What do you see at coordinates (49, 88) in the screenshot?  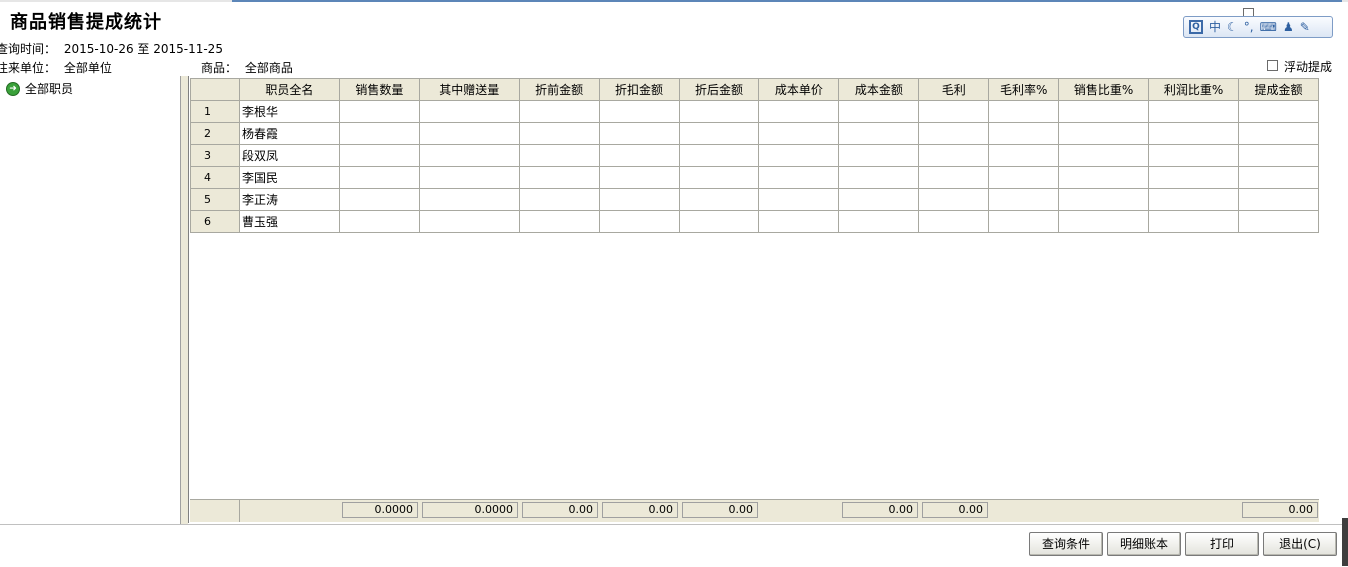 I see `tree-root-label: 全部职员` at bounding box center [49, 88].